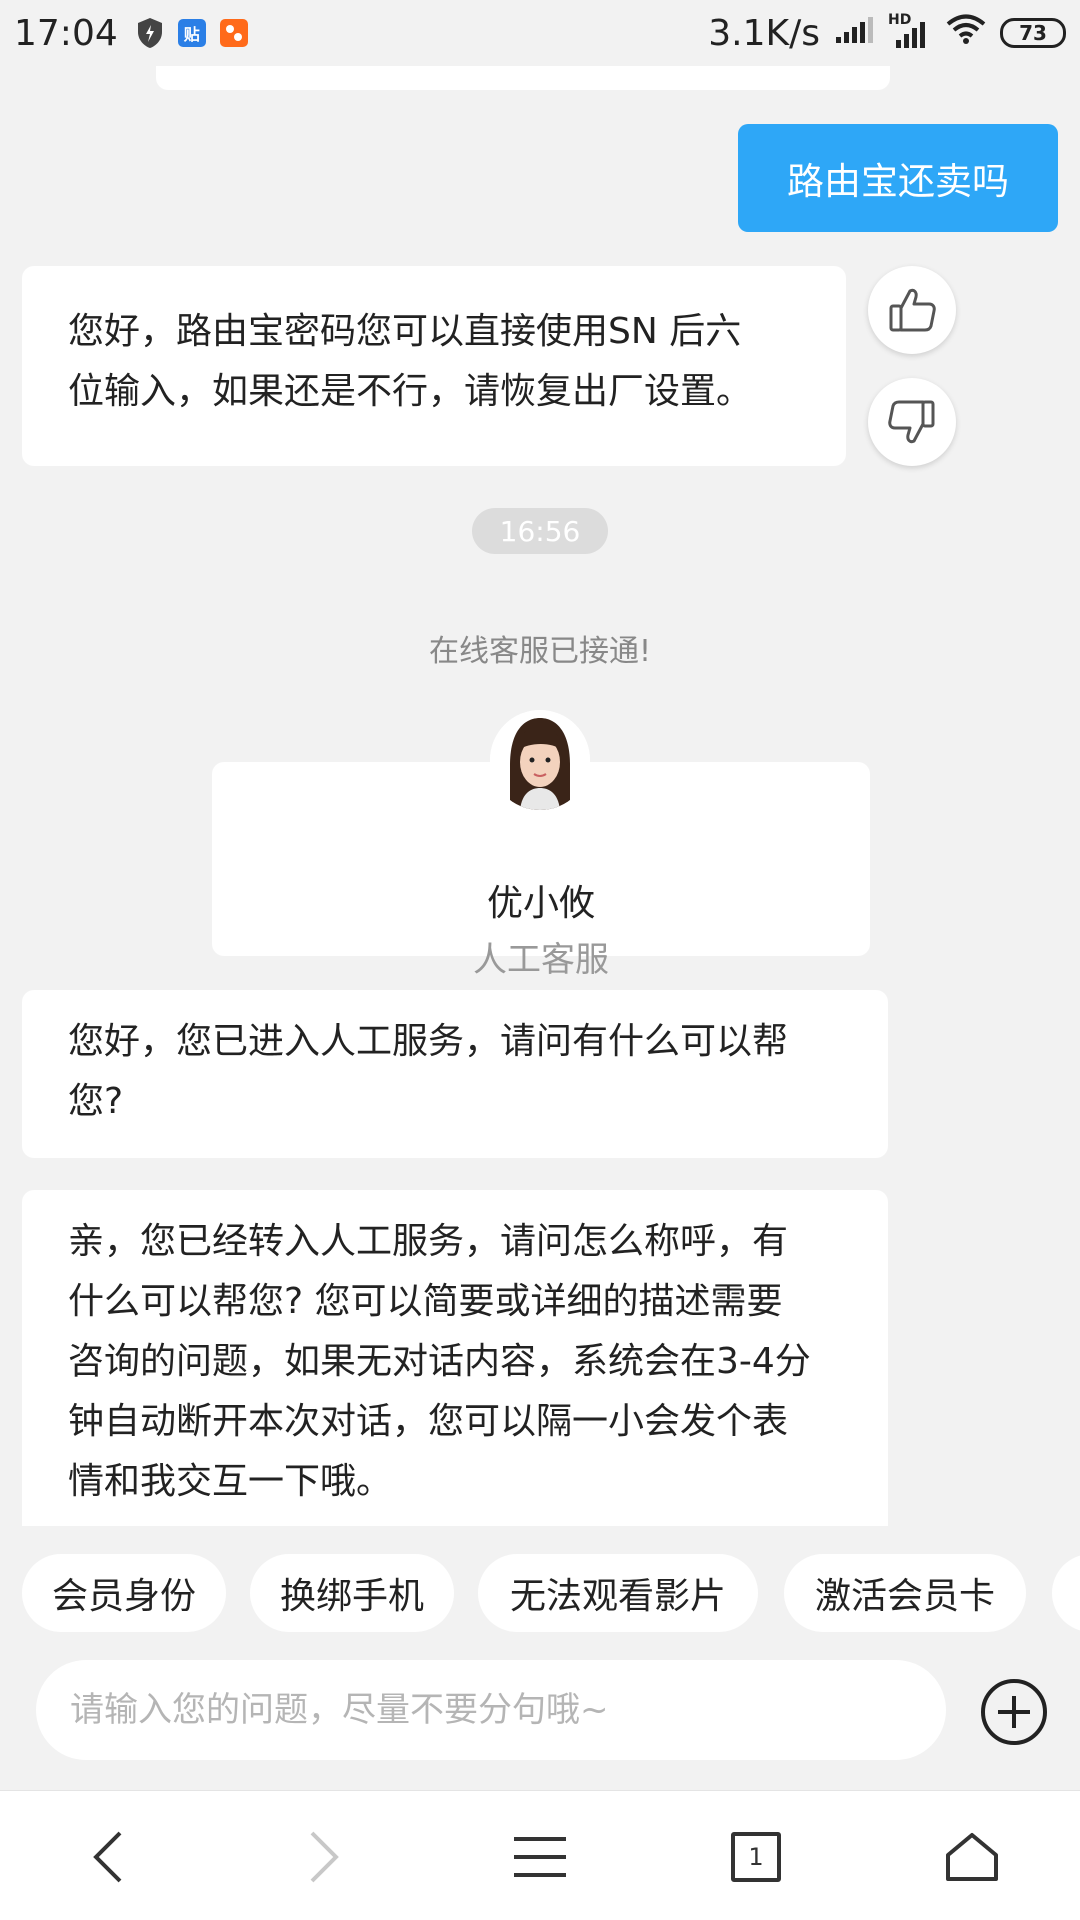 This screenshot has height=1920, width=1080. I want to click on quick-reply-chip: 无法观看影片, so click(618, 1593).